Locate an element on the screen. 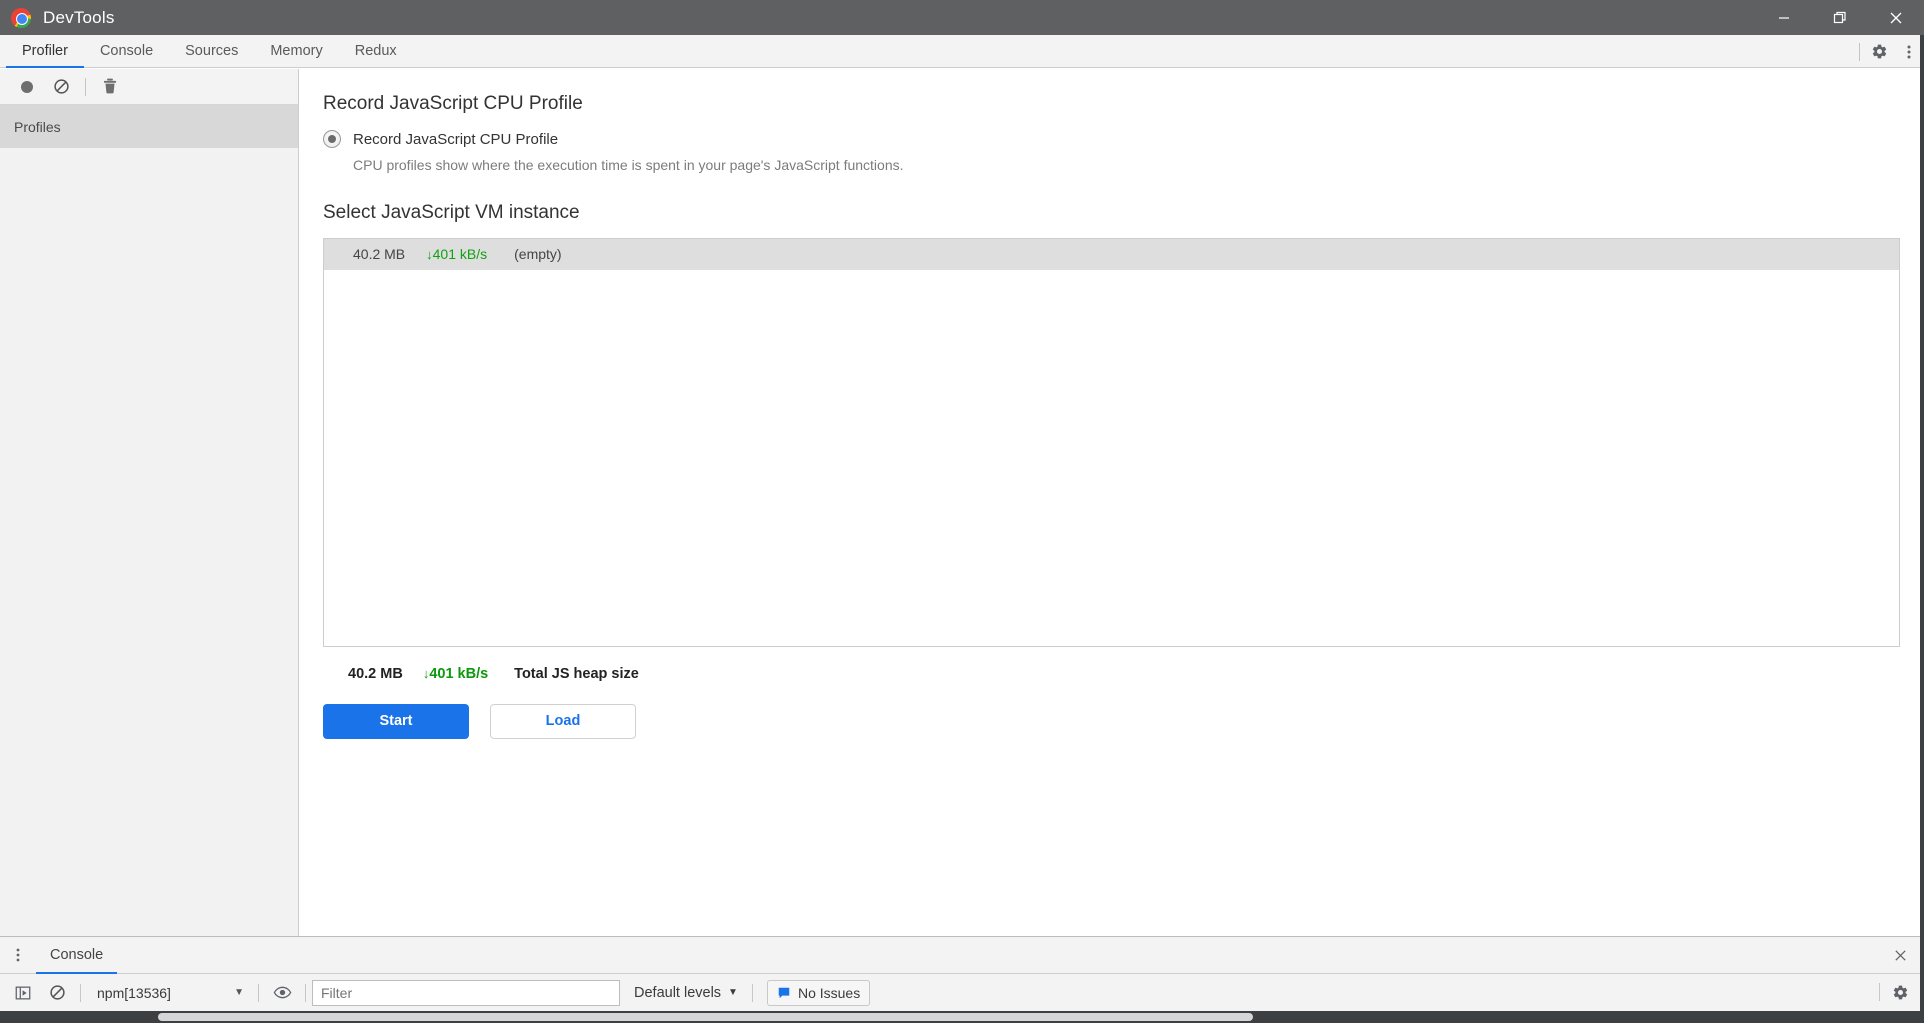 The width and height of the screenshot is (1924, 1023). restore-button is located at coordinates (1840, 17).